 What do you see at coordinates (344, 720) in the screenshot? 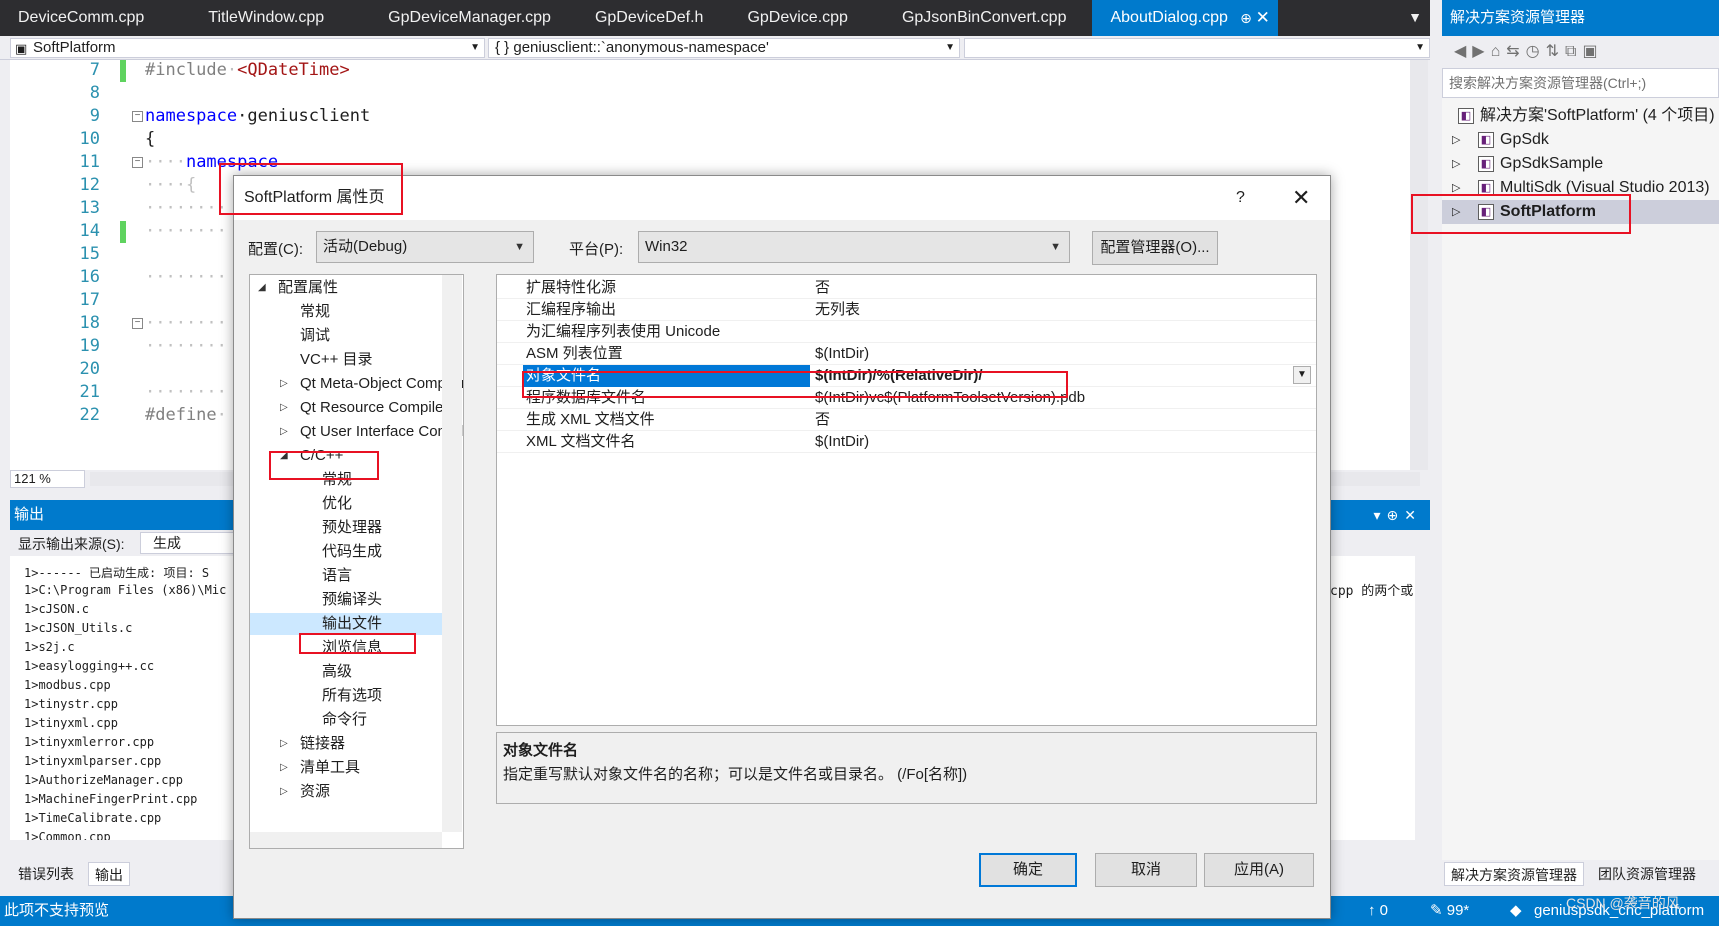
I see `tree-item-command-line: 命令行` at bounding box center [344, 720].